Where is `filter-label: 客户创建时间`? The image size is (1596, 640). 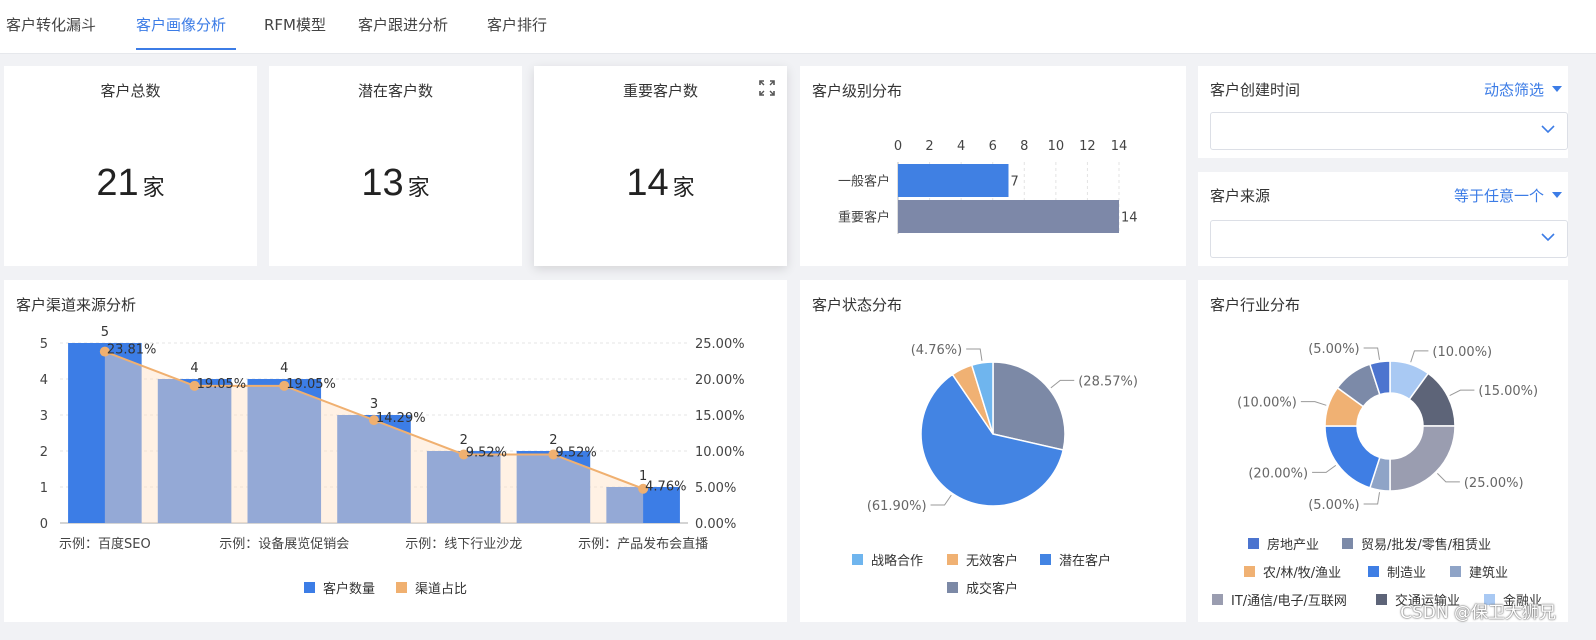 filter-label: 客户创建时间 is located at coordinates (1255, 90).